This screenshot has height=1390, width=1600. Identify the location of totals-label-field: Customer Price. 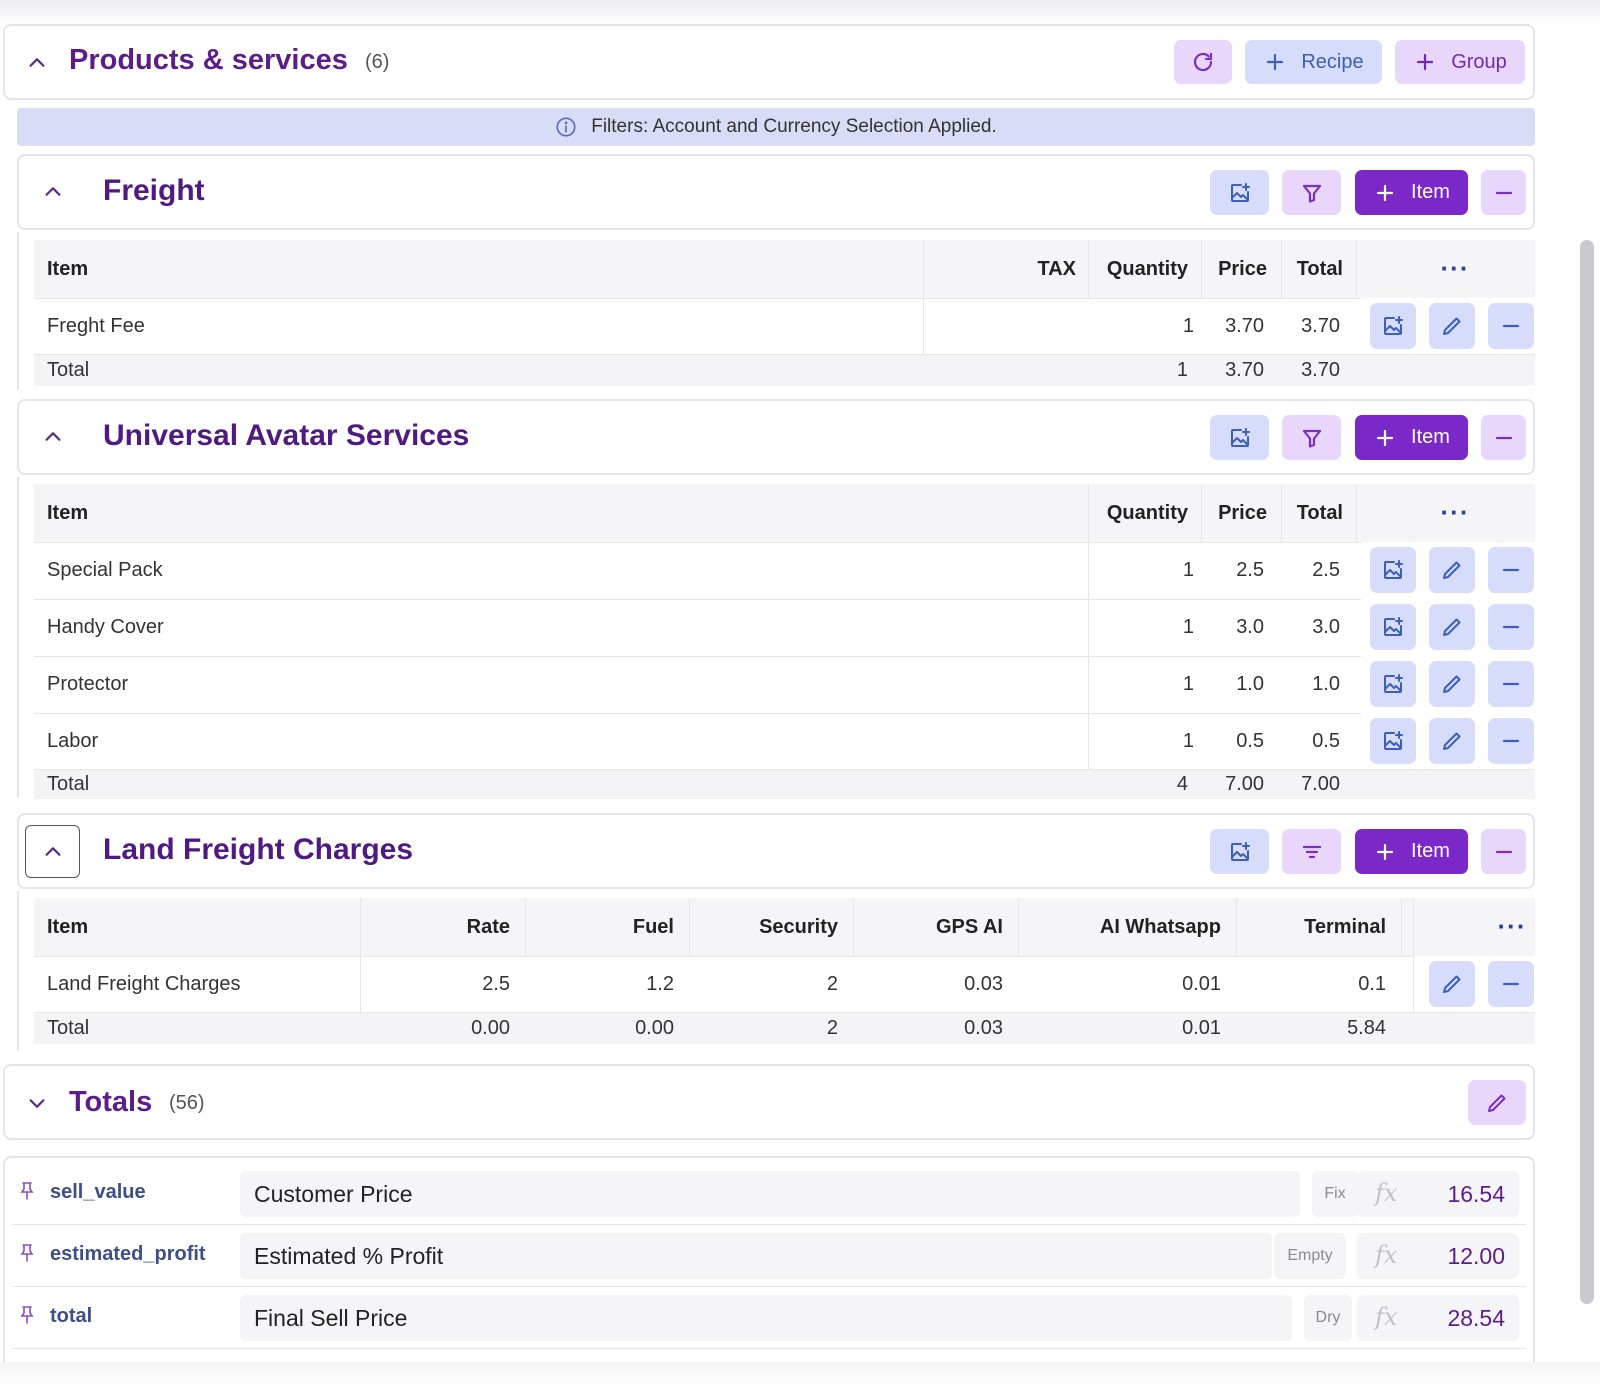
(770, 1194).